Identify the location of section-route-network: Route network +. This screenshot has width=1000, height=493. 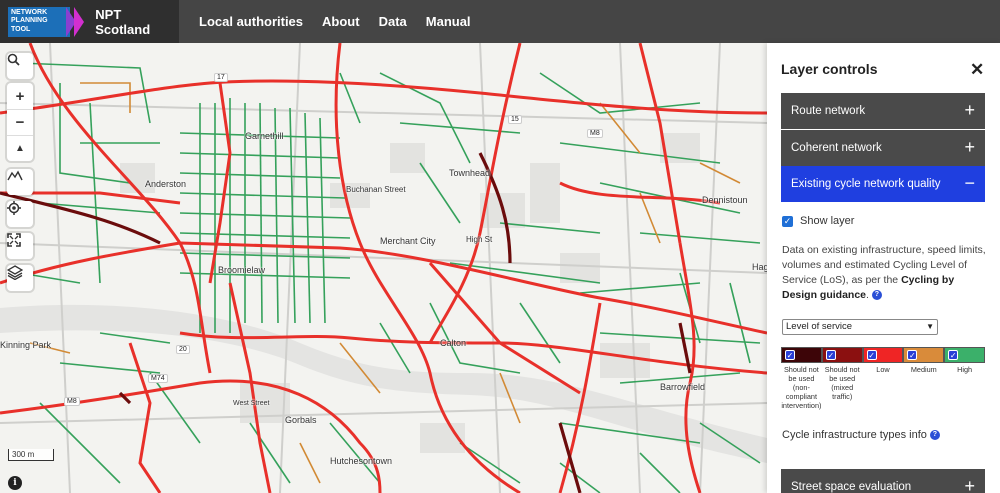
(883, 111).